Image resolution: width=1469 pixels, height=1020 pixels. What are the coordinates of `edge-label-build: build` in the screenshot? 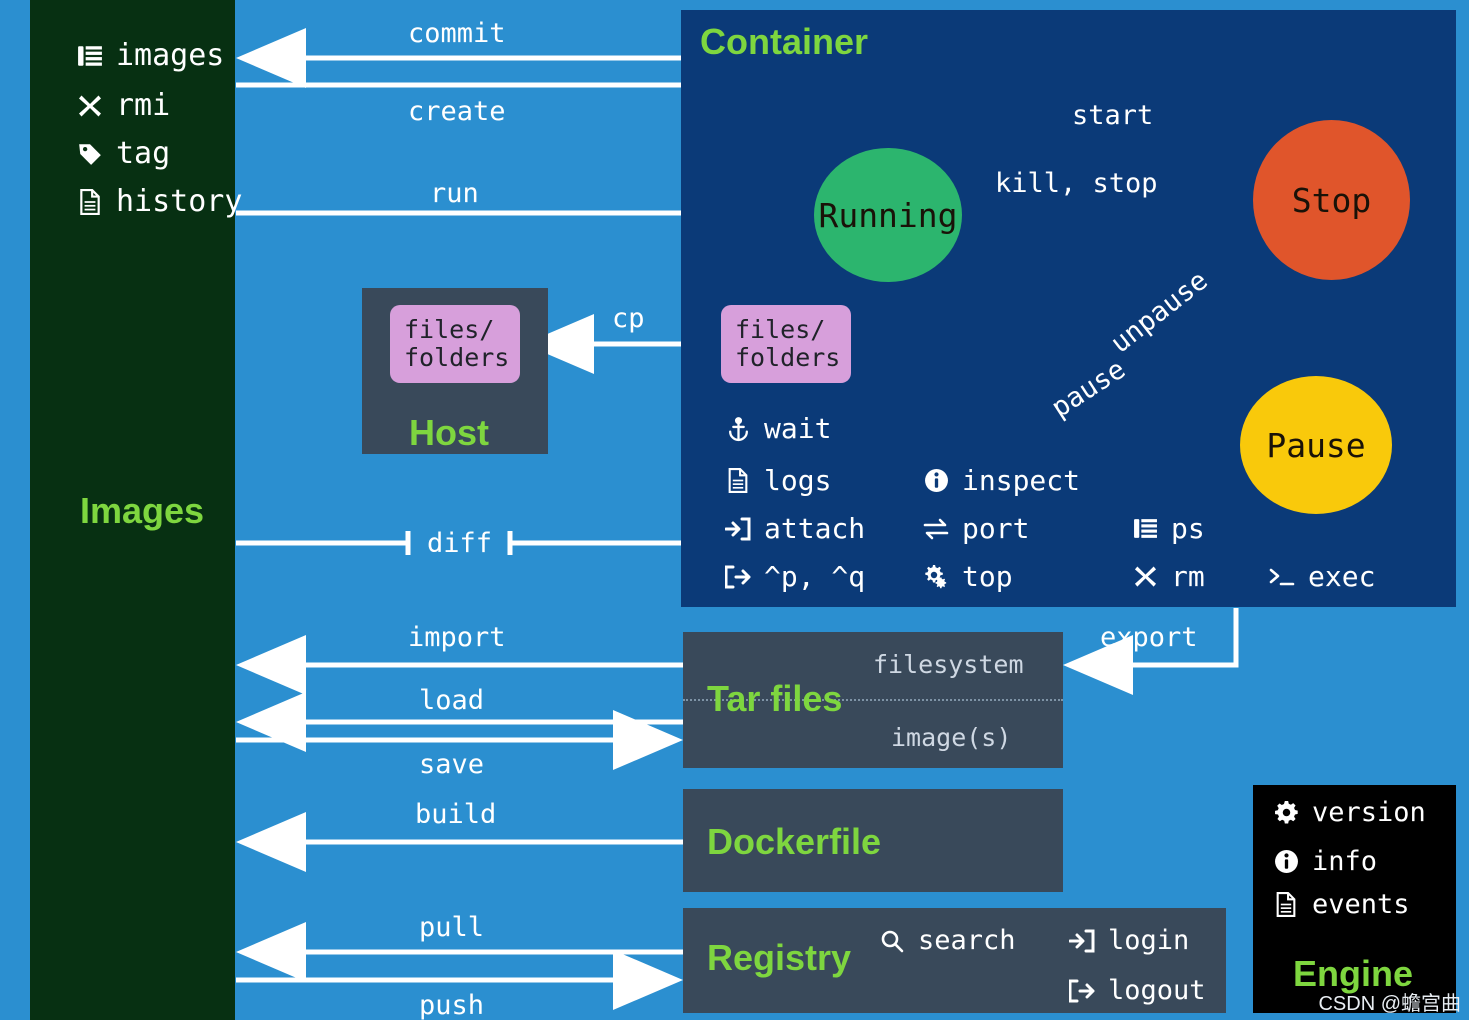 It's located at (456, 814).